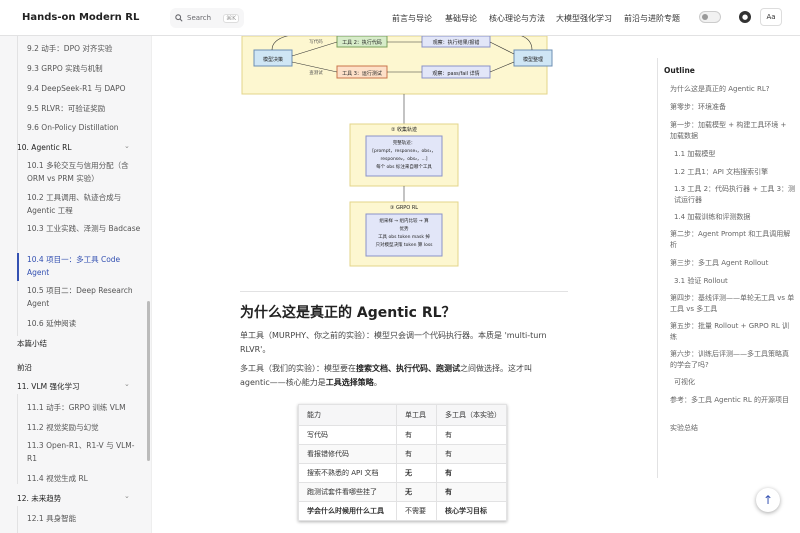 The height and width of the screenshot is (533, 800). What do you see at coordinates (461, 18) in the screenshot?
I see `nav-link-basics: 基础导论` at bounding box center [461, 18].